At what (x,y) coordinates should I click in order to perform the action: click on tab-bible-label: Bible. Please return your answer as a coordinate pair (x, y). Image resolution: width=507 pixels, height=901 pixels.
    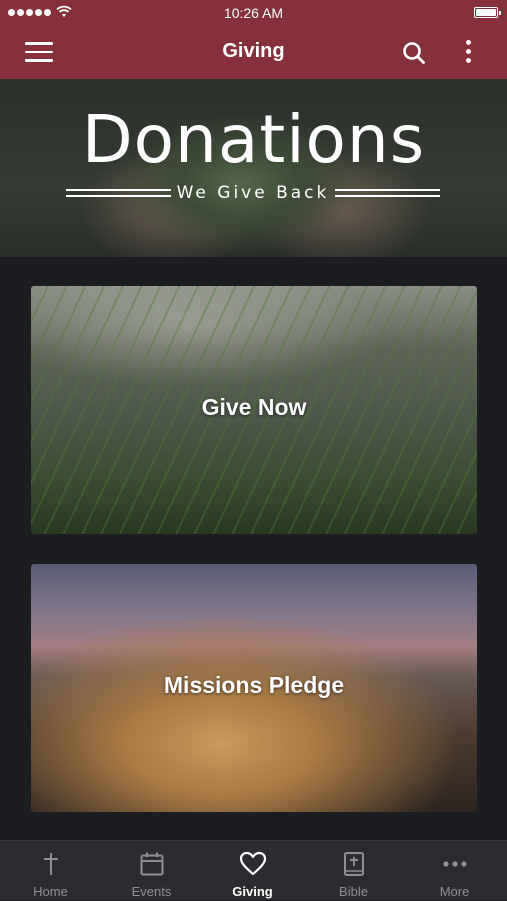
    Looking at the image, I should click on (353, 891).